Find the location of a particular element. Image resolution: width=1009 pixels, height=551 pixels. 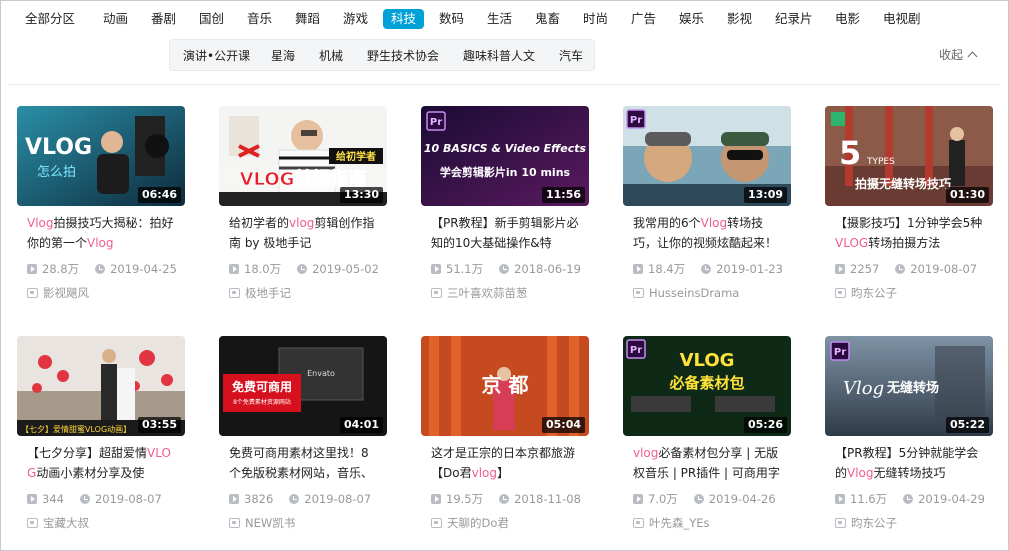

uploader-link: HusseinsDrama is located at coordinates (707, 293).